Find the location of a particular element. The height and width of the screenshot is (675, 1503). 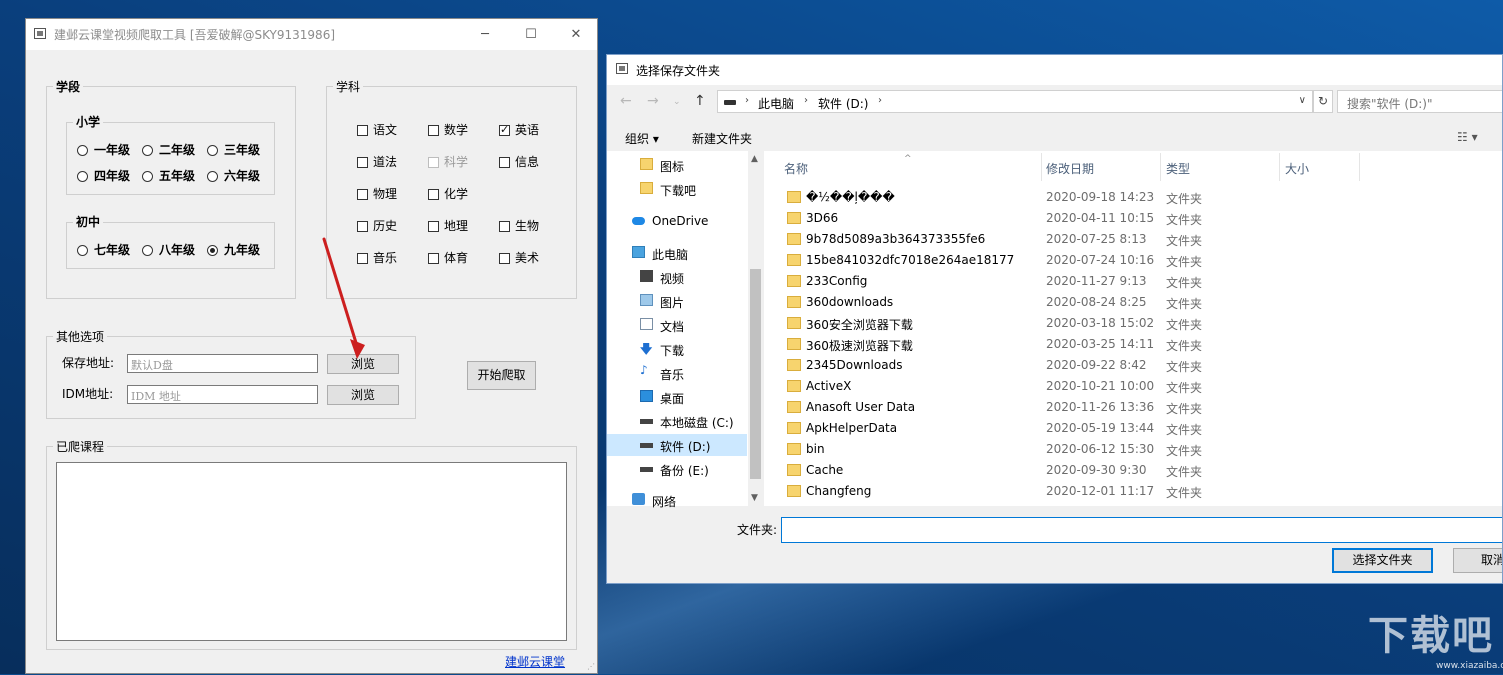

select-folder-button: 选择文件夹 is located at coordinates (1382, 560).